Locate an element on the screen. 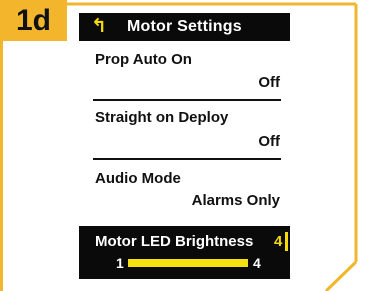 Image resolution: width=366 pixels, height=291 pixels. brightness-slider is located at coordinates (188, 263).